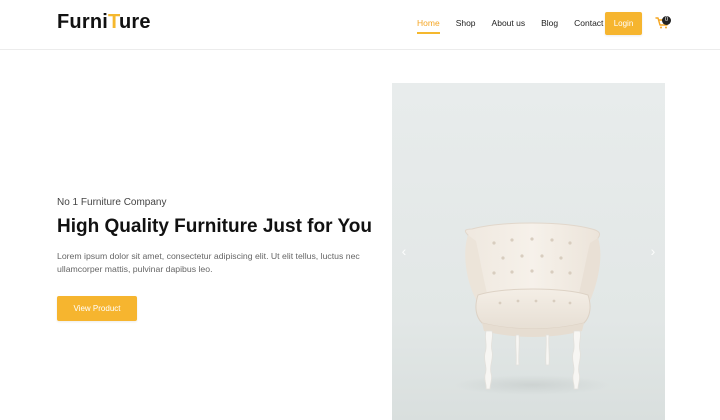  I want to click on logo-text-part1: Furni, so click(82, 22).